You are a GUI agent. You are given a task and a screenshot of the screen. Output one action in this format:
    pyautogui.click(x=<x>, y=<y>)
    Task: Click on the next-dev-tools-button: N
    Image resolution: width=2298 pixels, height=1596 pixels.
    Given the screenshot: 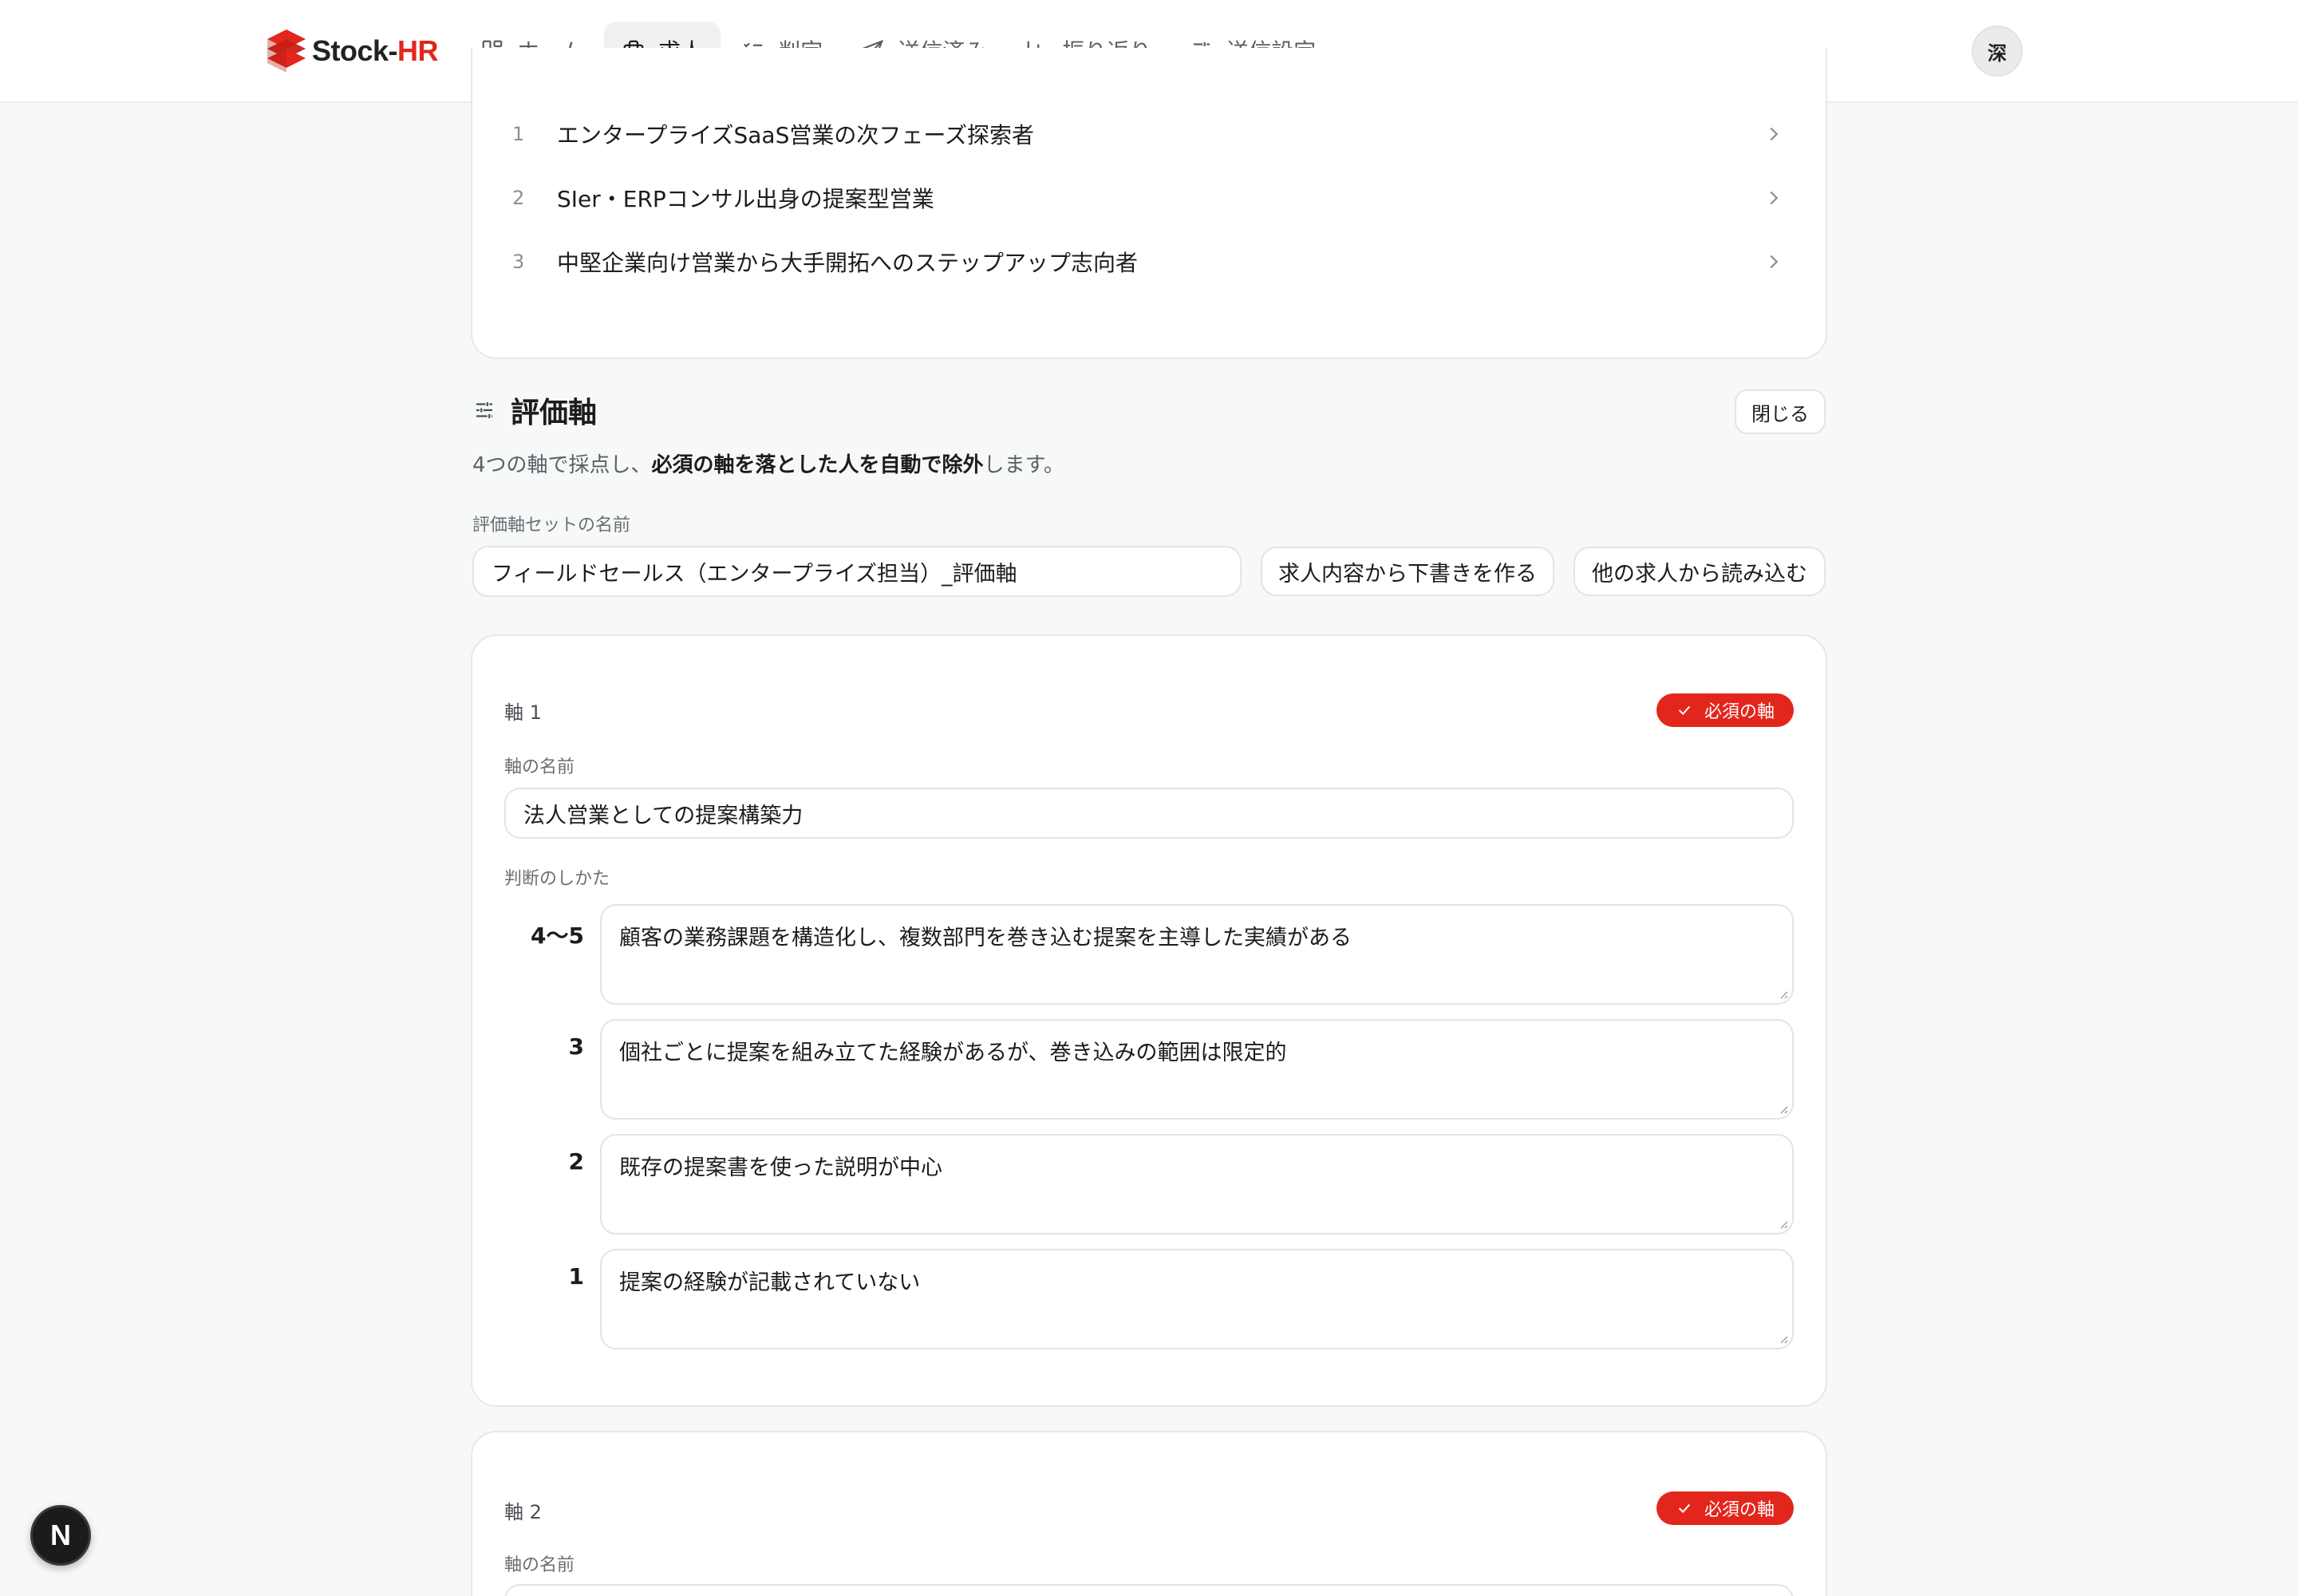 What is the action you would take?
    pyautogui.click(x=61, y=1535)
    